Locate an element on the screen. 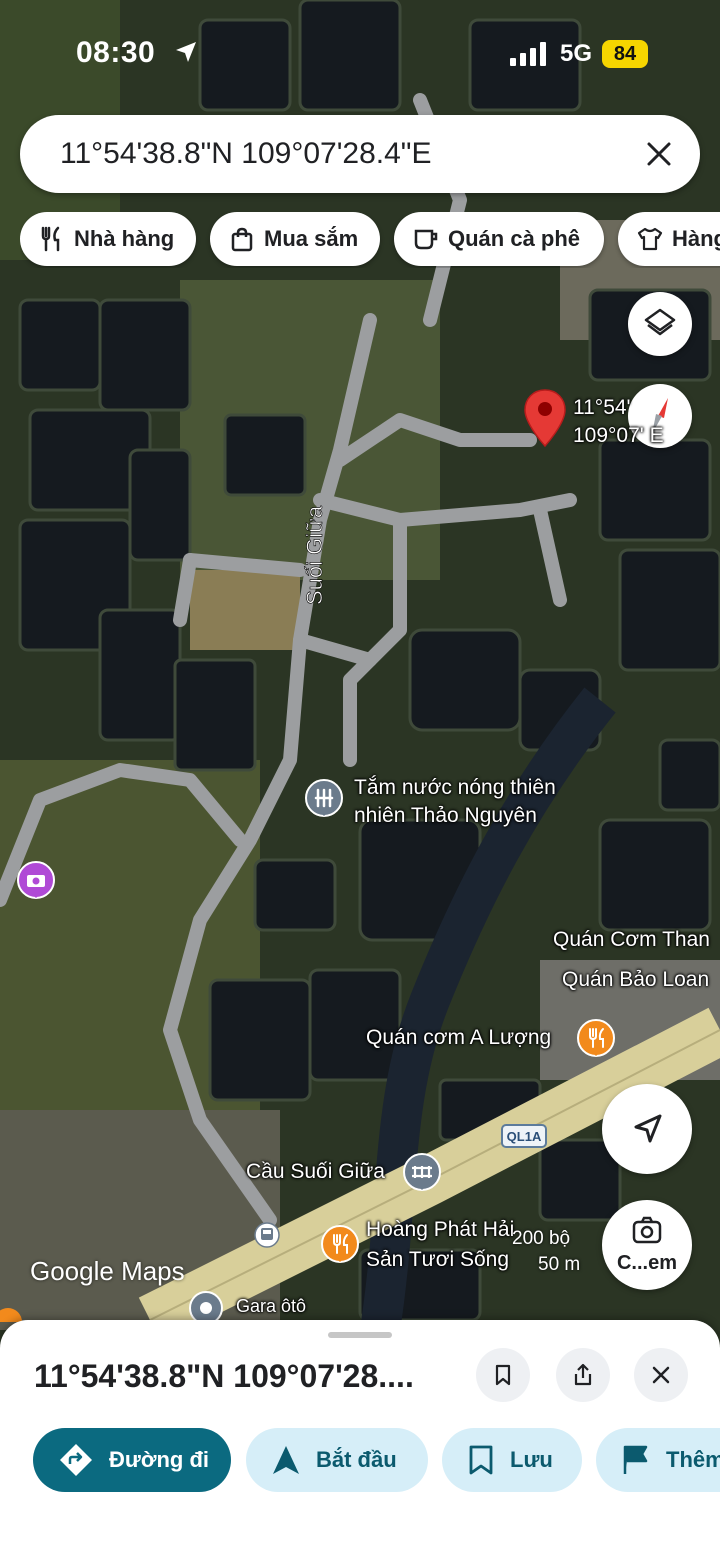 The height and width of the screenshot is (1564, 720). place-label-quan-bao-loan: Quán Bảo Loan is located at coordinates (635, 980).